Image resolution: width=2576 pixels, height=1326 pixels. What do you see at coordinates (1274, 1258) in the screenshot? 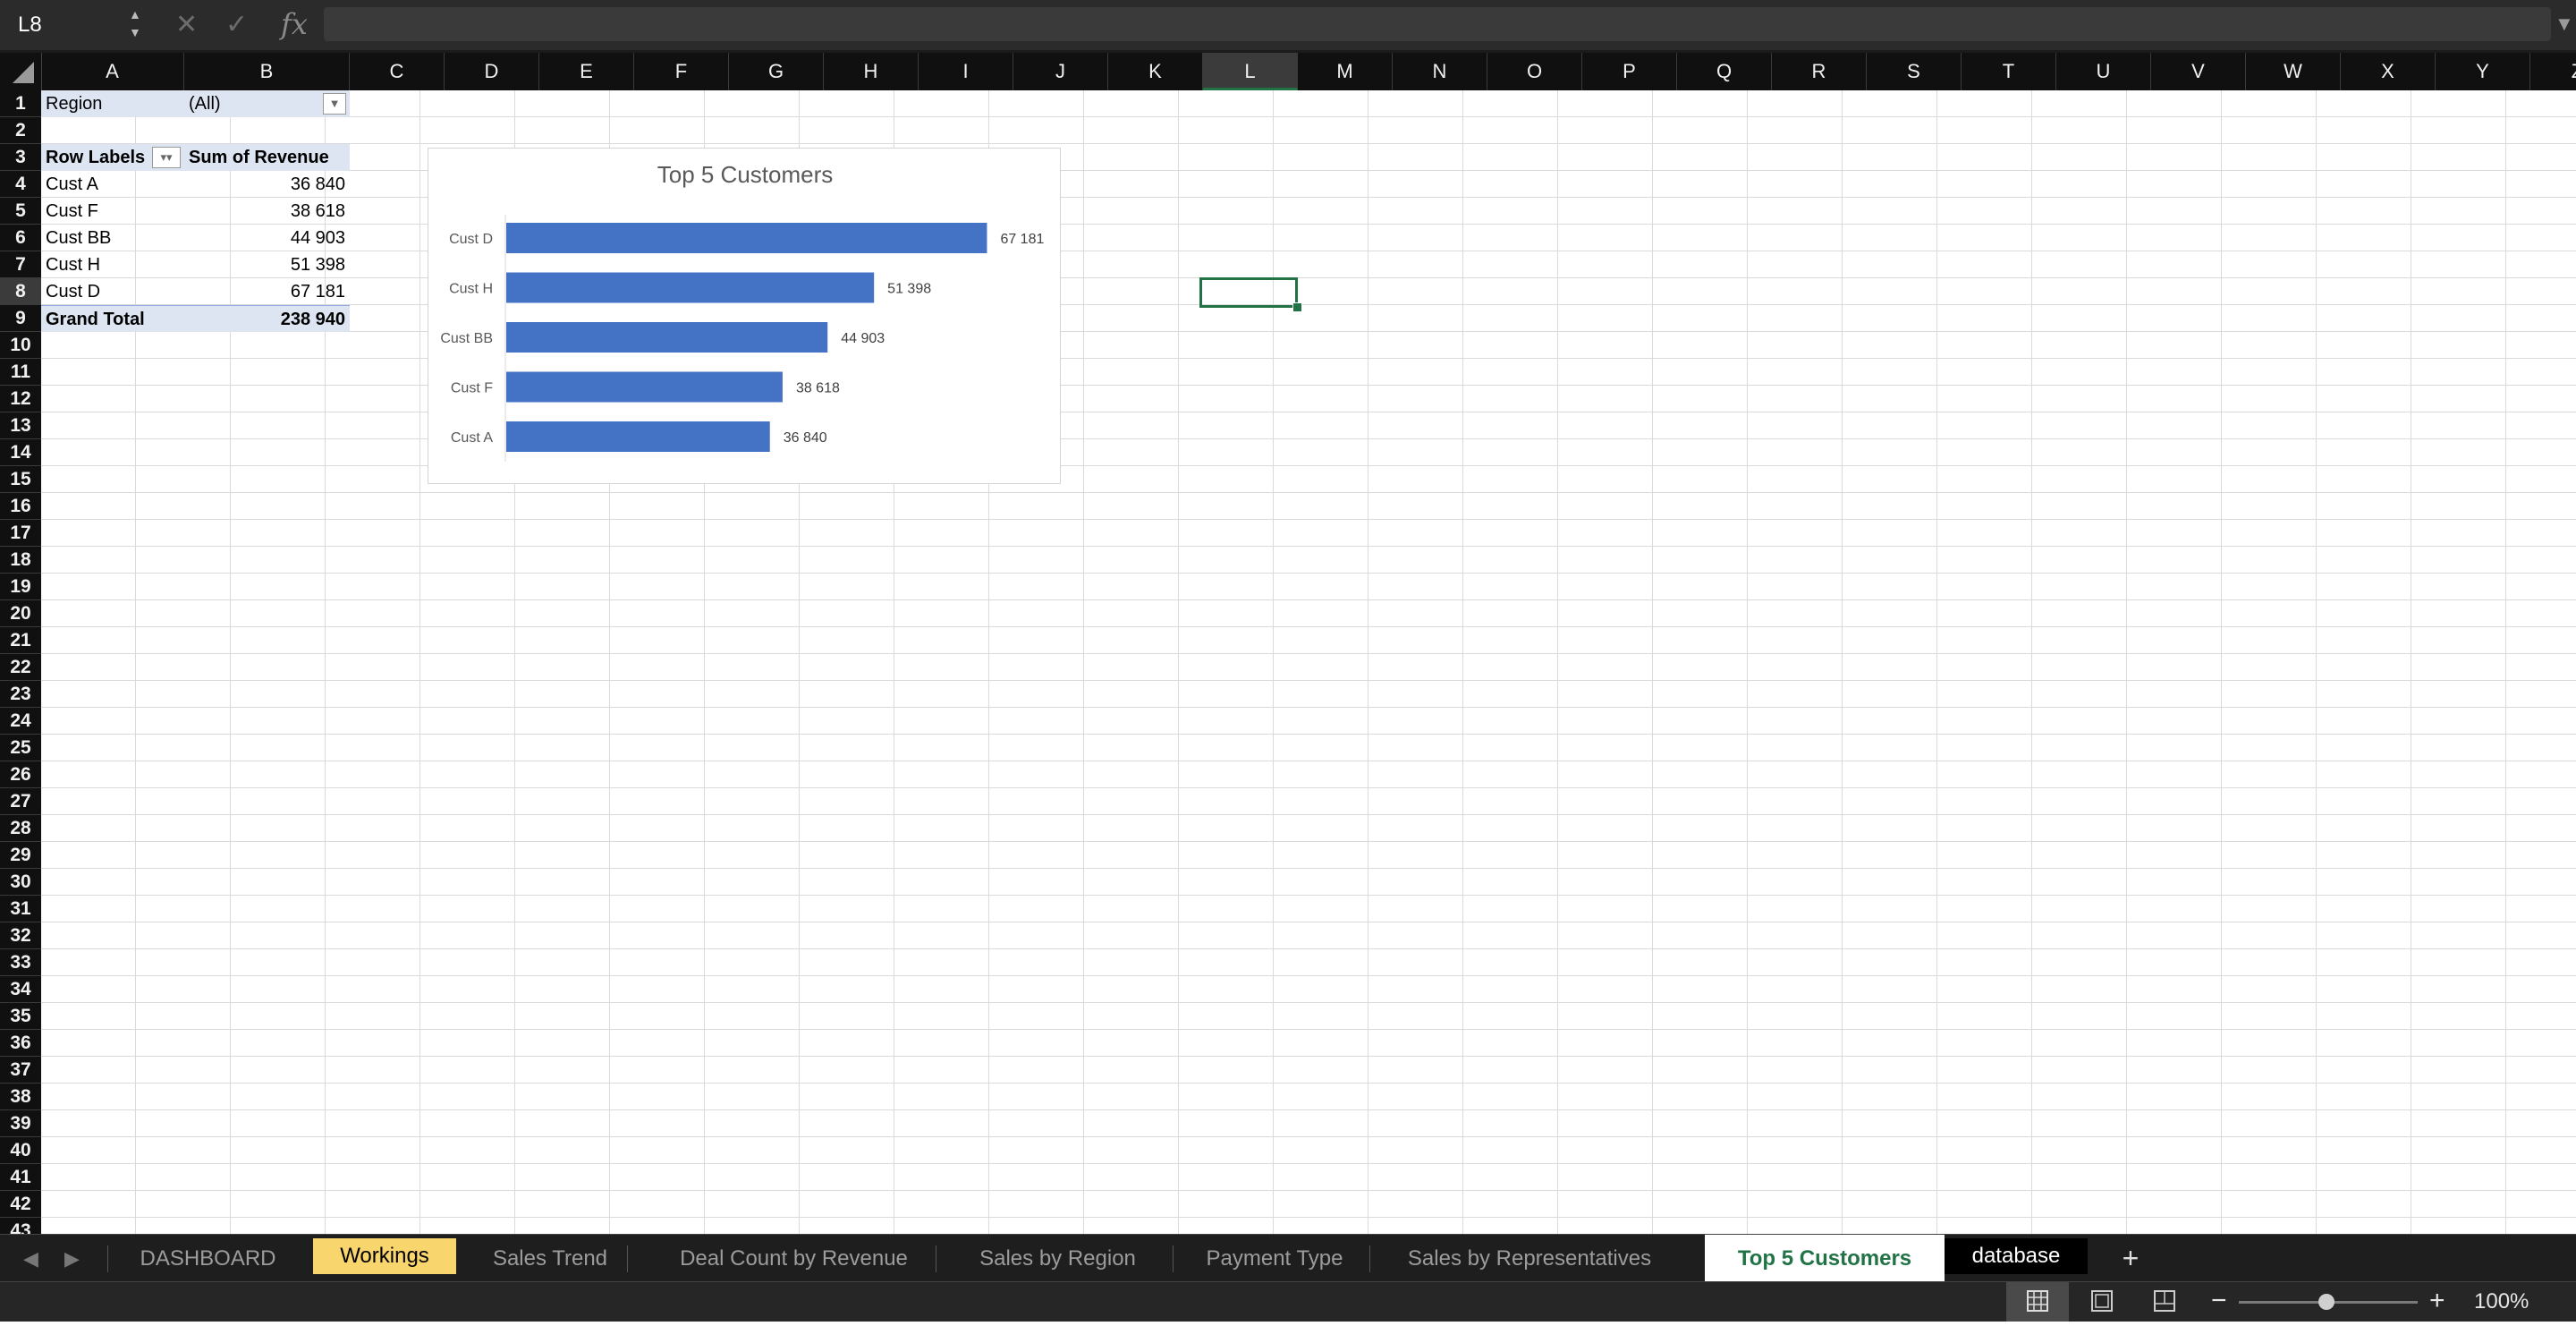
I see `sheet-tab: Payment Type` at bounding box center [1274, 1258].